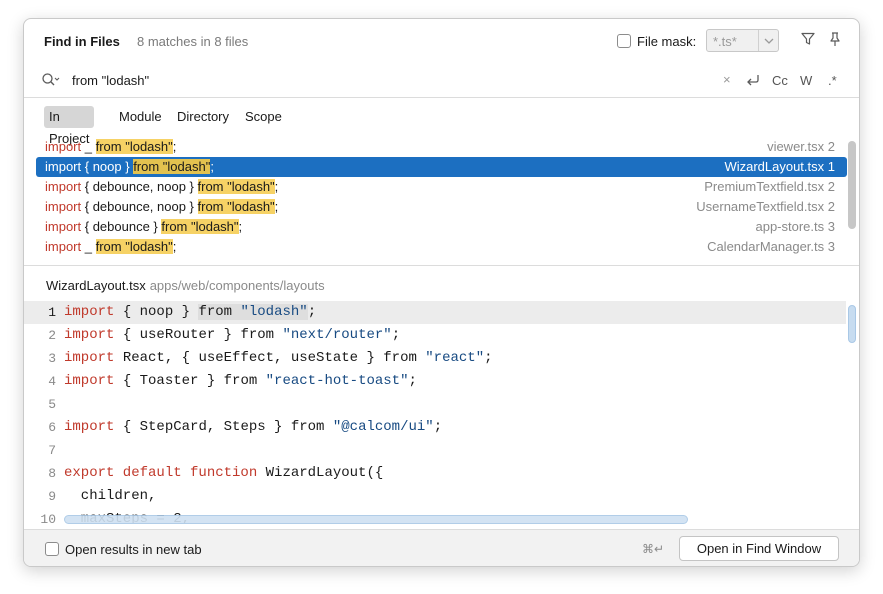 This screenshot has height=594, width=883. What do you see at coordinates (435, 404) in the screenshot?
I see `code-line: 5` at bounding box center [435, 404].